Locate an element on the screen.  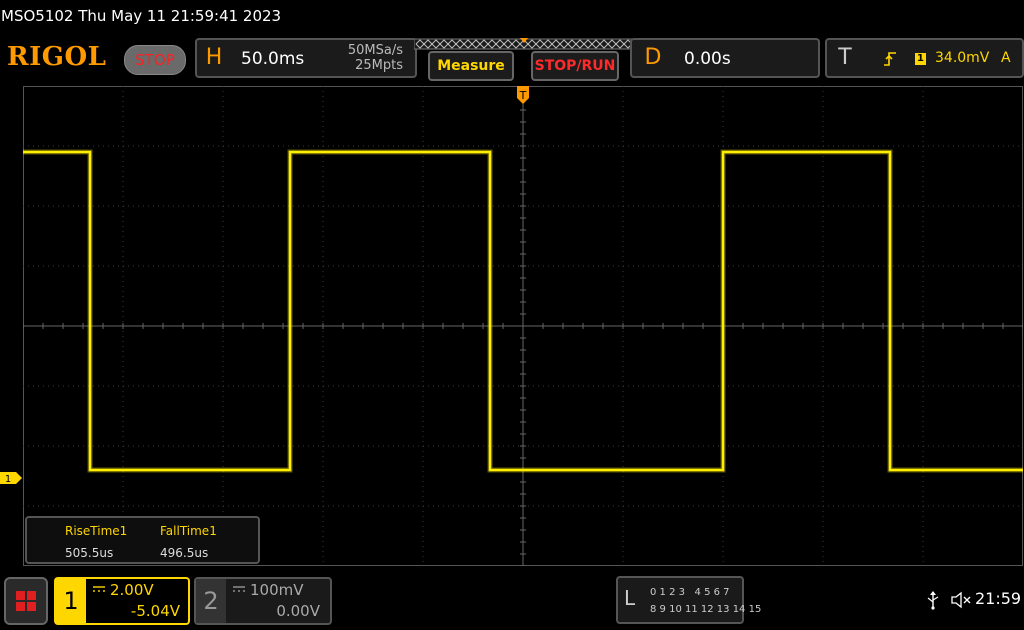
channel1-panel: 1 2.00V -5.04V is located at coordinates (122, 601).